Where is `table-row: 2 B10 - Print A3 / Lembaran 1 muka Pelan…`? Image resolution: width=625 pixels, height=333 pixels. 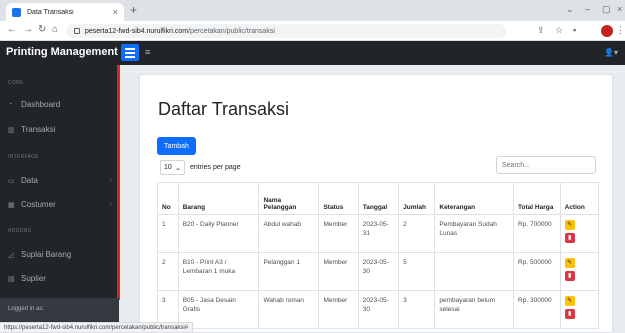 table-row: 2 B10 - Print A3 / Lembaran 1 muka Pelan… is located at coordinates (378, 271).